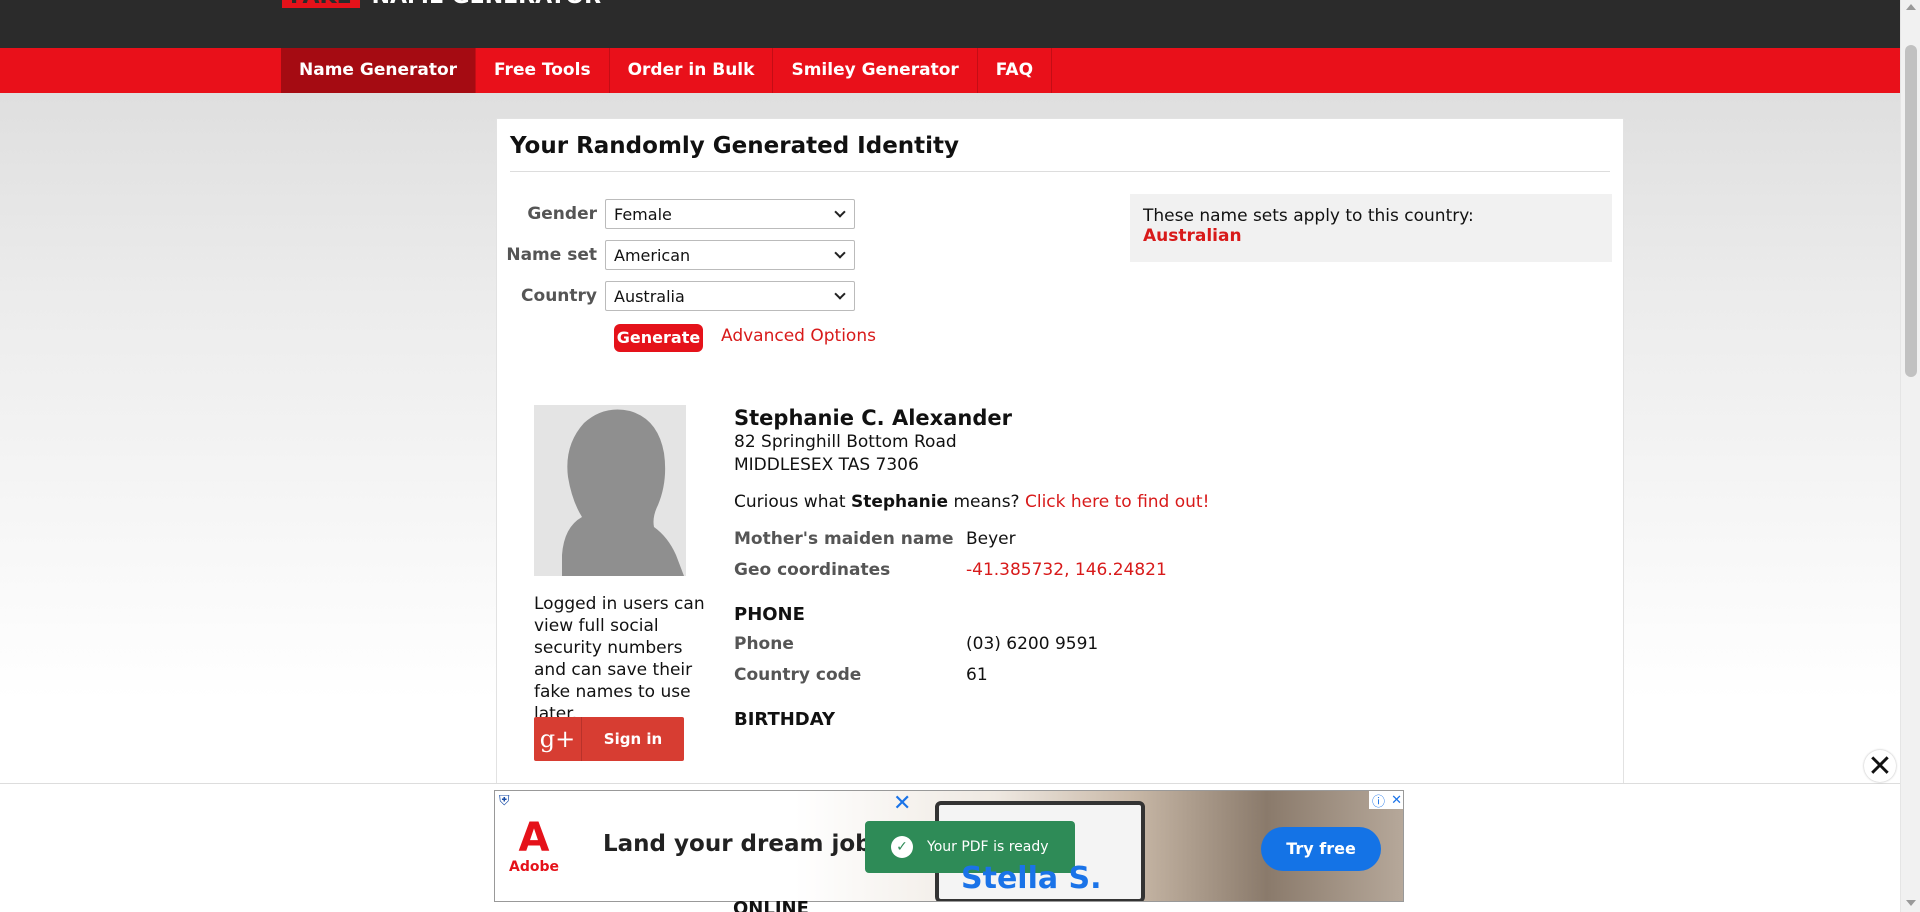 The height and width of the screenshot is (912, 1920). I want to click on nav-item-smiley-generator: Smiley Generator, so click(875, 70).